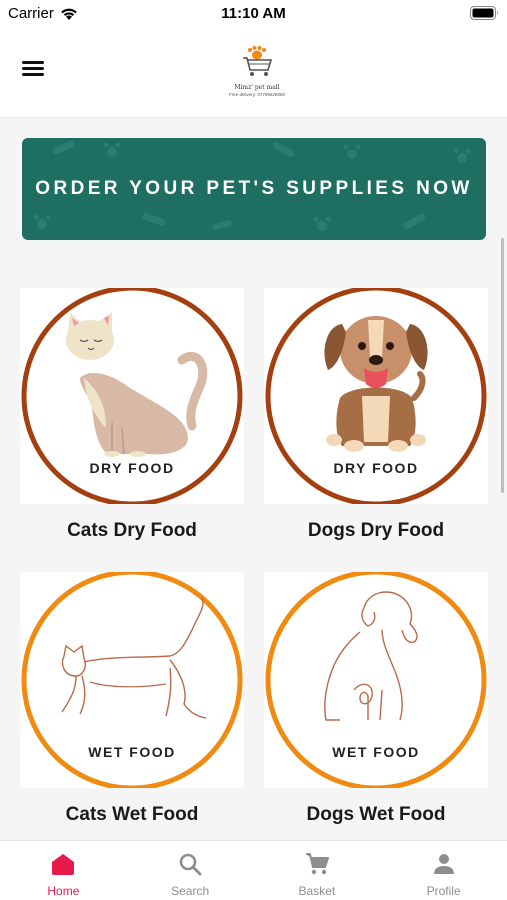 Image resolution: width=507 pixels, height=900 pixels. I want to click on clock: 11:10 AM, so click(253, 13).